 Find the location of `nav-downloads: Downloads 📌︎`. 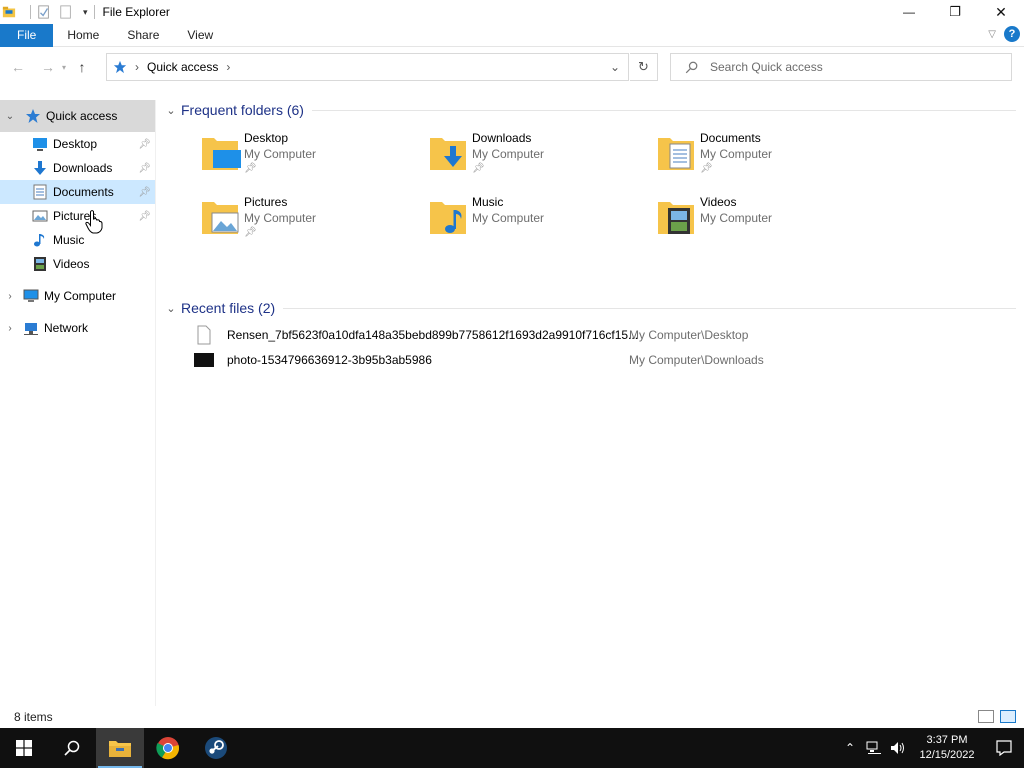

nav-downloads: Downloads 📌︎ is located at coordinates (77, 168).